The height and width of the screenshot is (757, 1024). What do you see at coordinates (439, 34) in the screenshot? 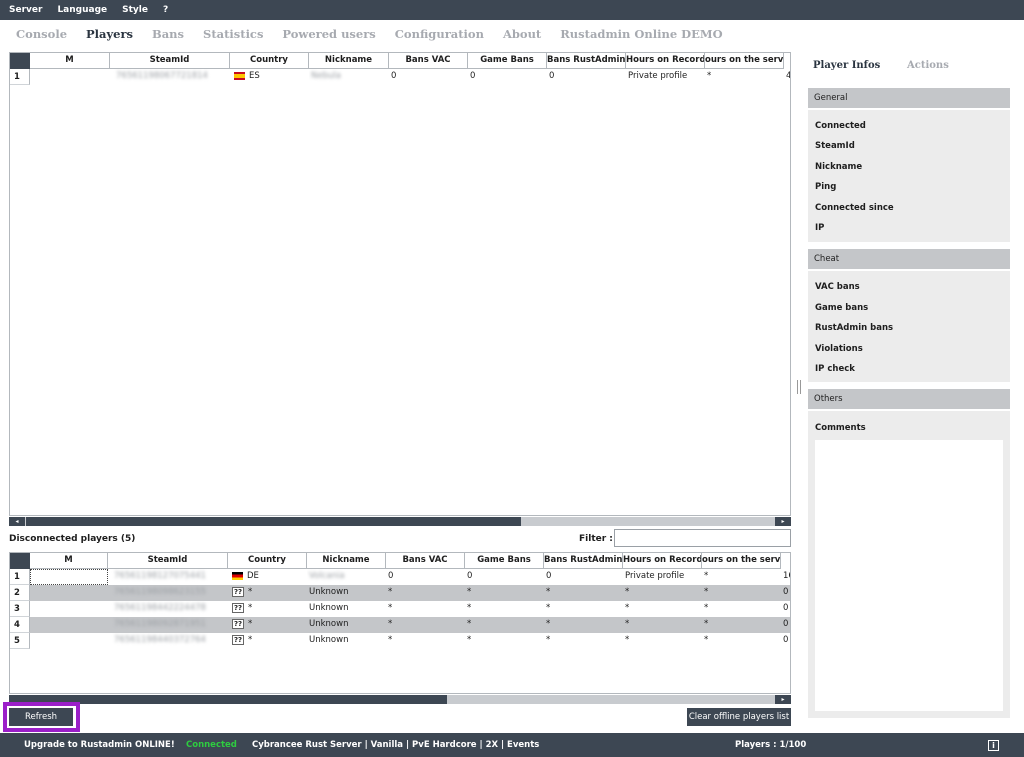
I see `tab-configuration: Configuration` at bounding box center [439, 34].